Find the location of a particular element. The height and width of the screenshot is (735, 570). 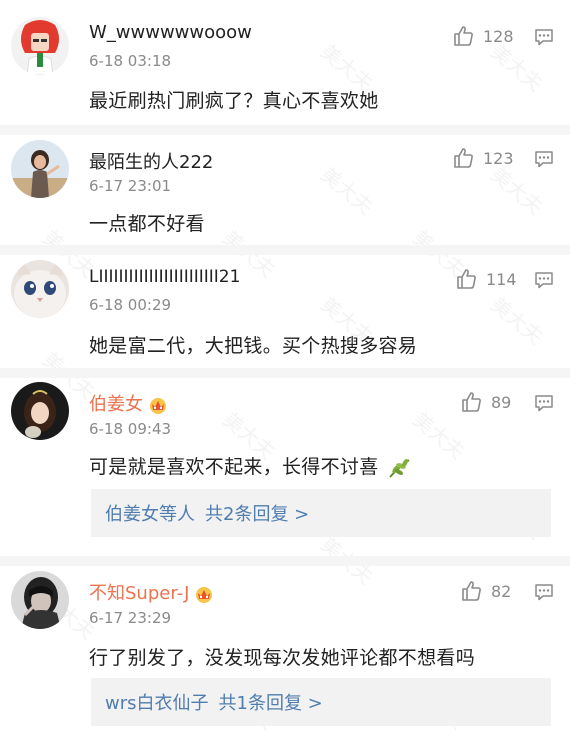

username: 最陌生的人222 is located at coordinates (151, 161).